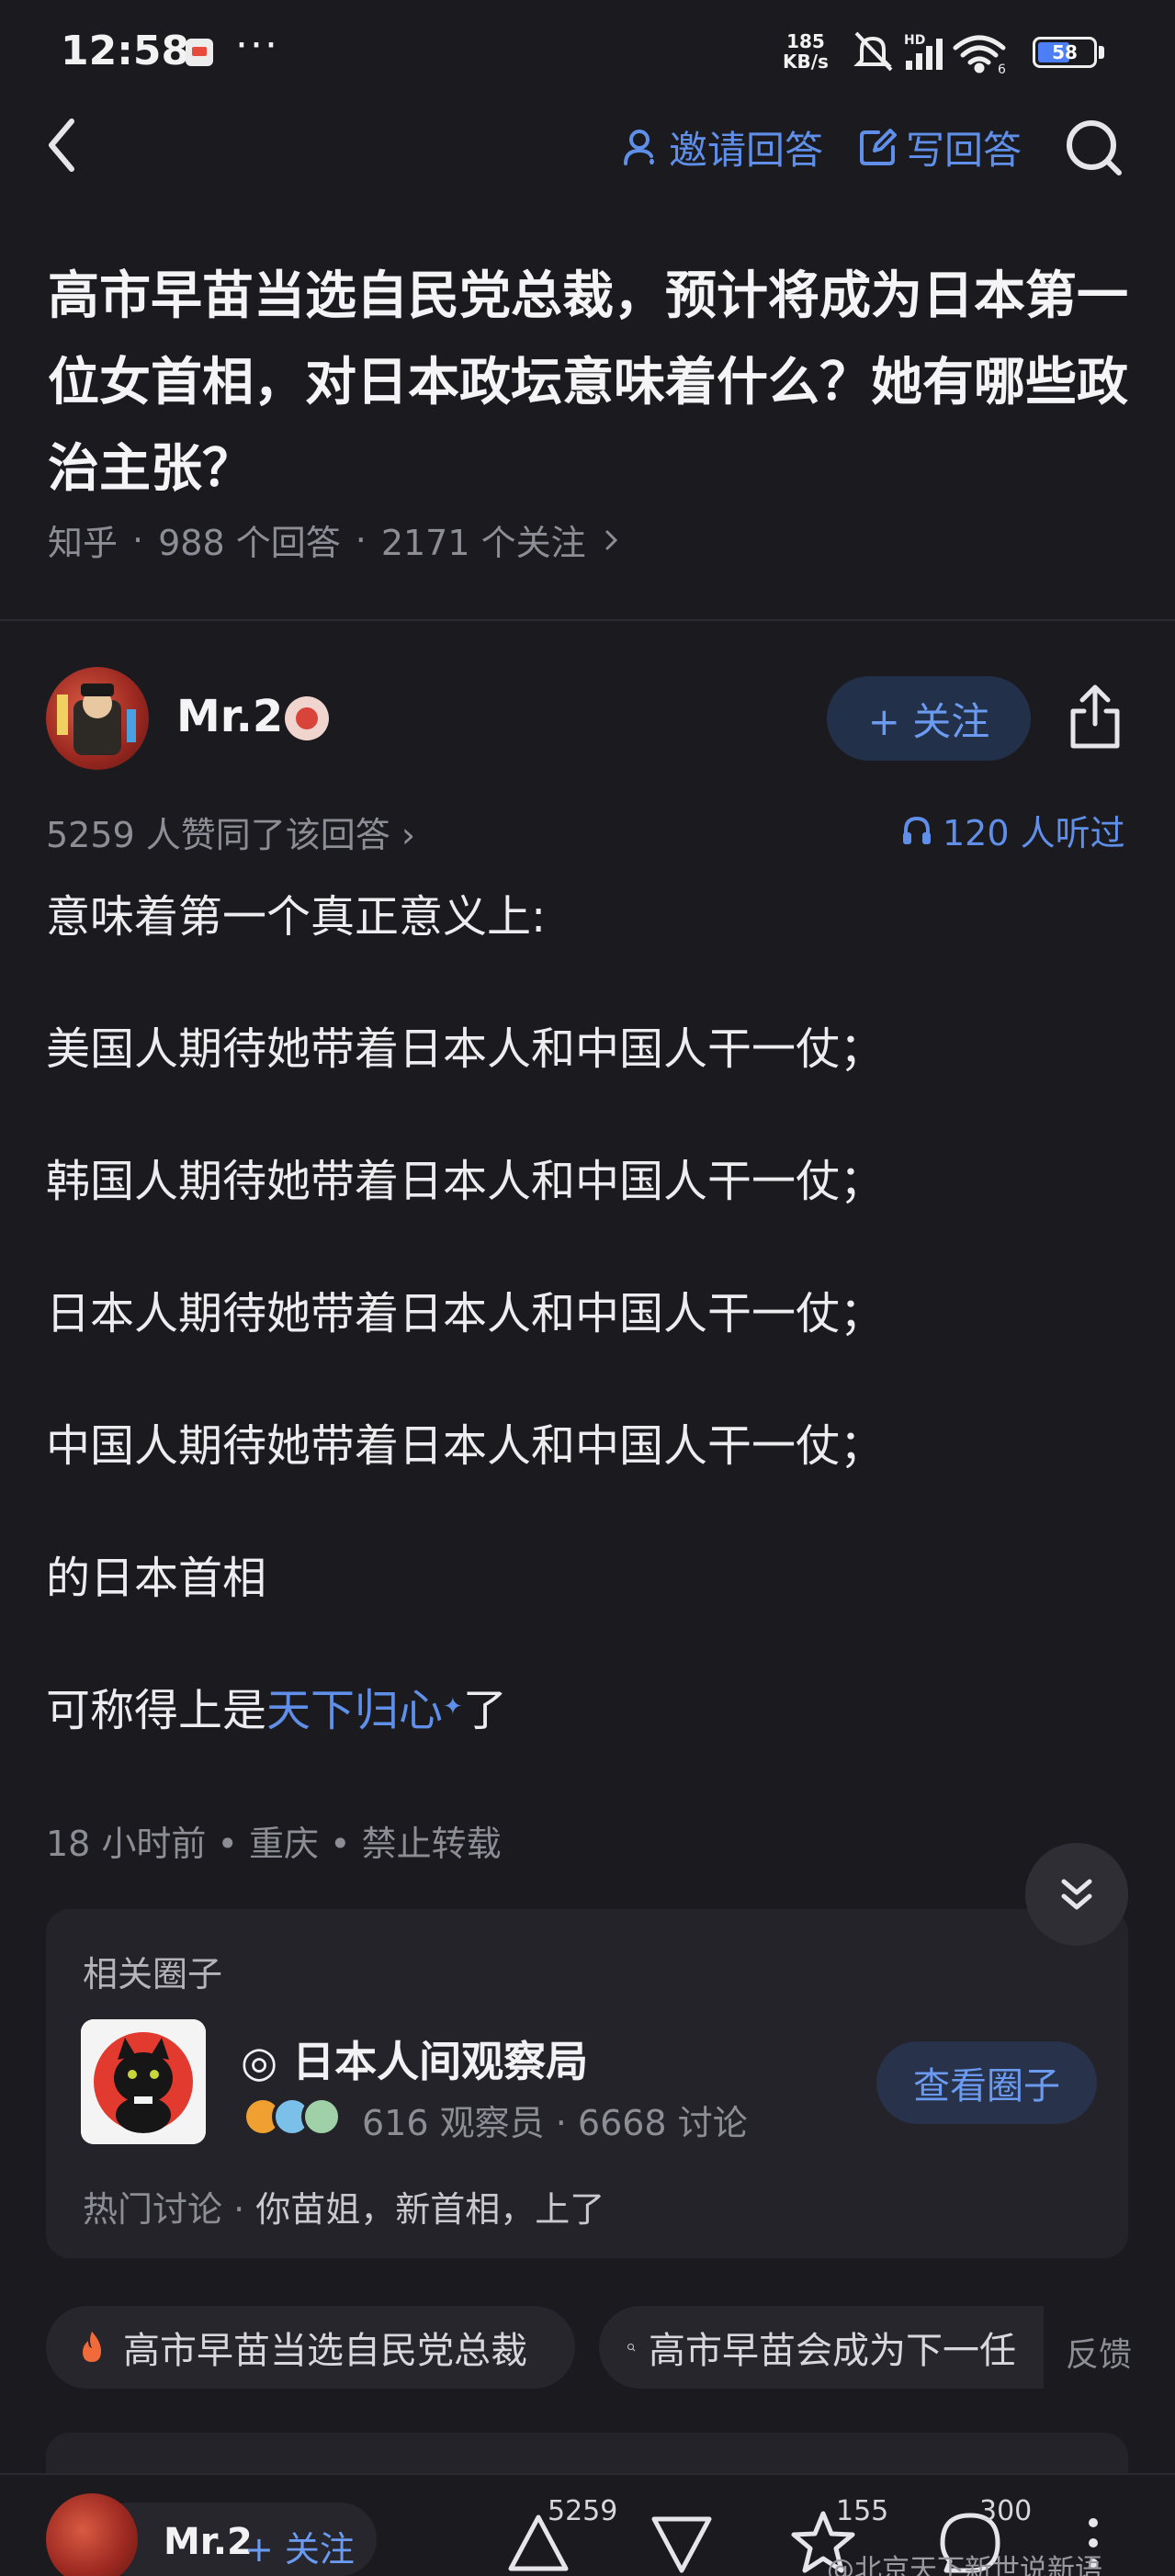 The image size is (1175, 2576). What do you see at coordinates (863, 2511) in the screenshot?
I see `favorite-count: 155` at bounding box center [863, 2511].